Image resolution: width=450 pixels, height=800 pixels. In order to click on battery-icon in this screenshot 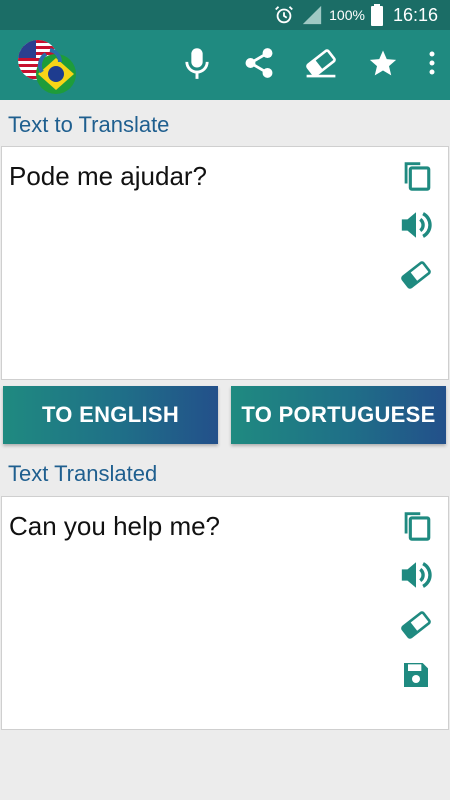, I will do `click(376, 15)`.